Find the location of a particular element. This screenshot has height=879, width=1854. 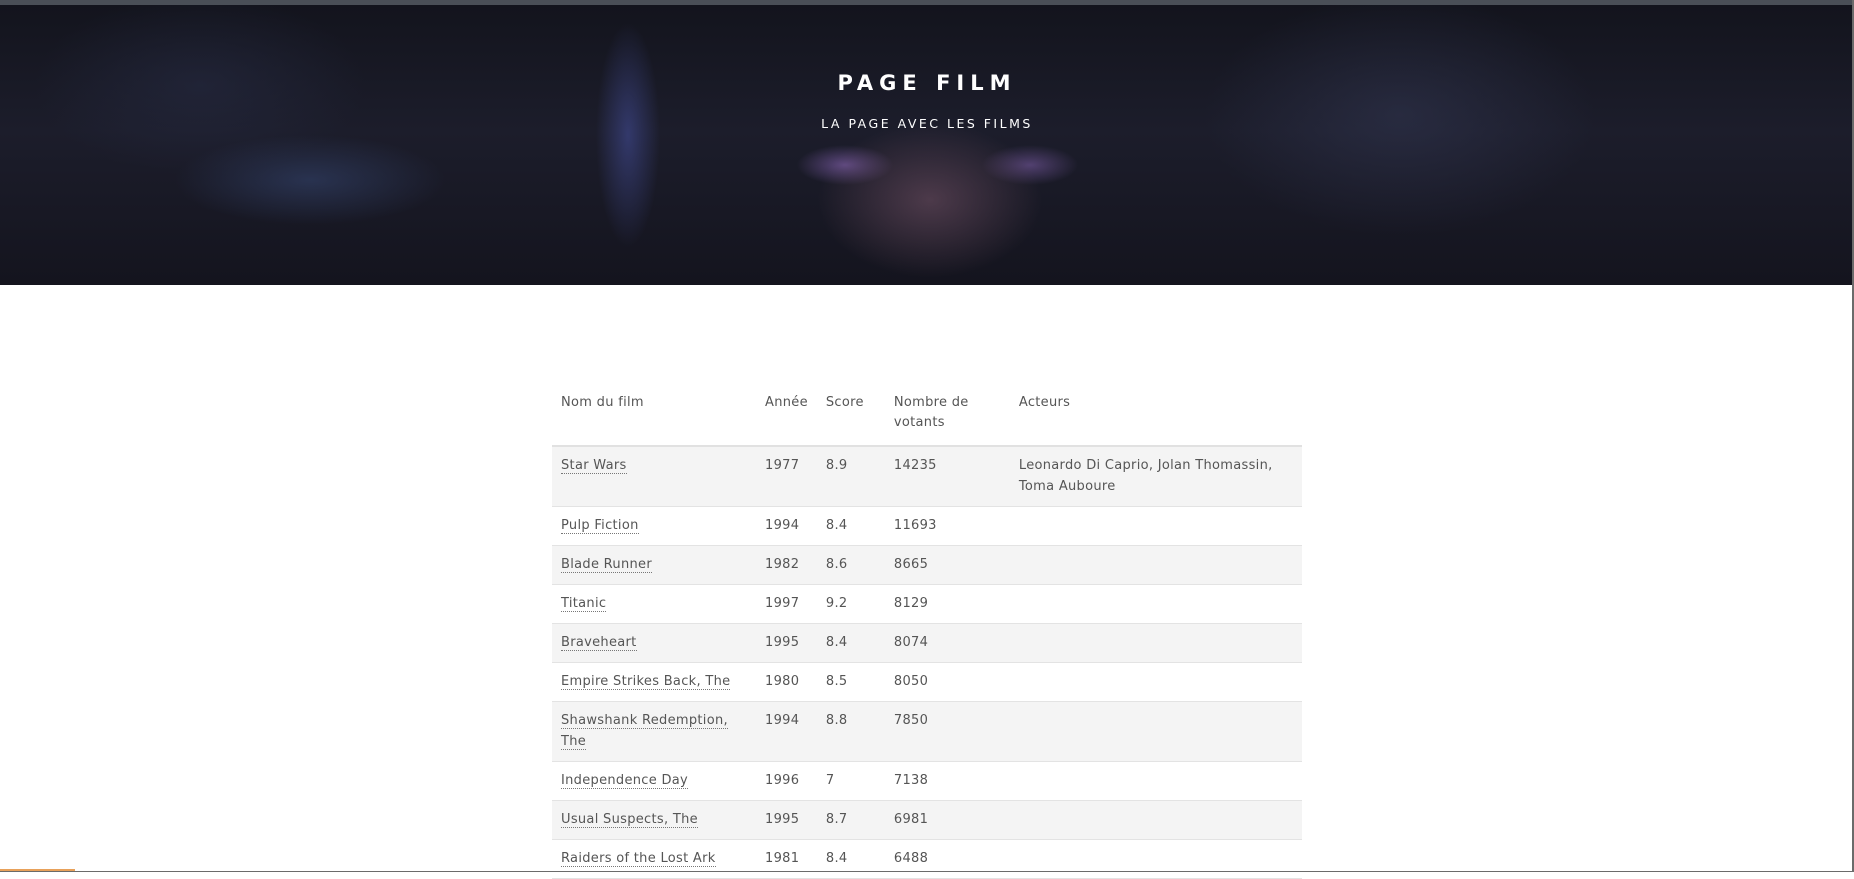

film-link: Star Wars is located at coordinates (594, 466).